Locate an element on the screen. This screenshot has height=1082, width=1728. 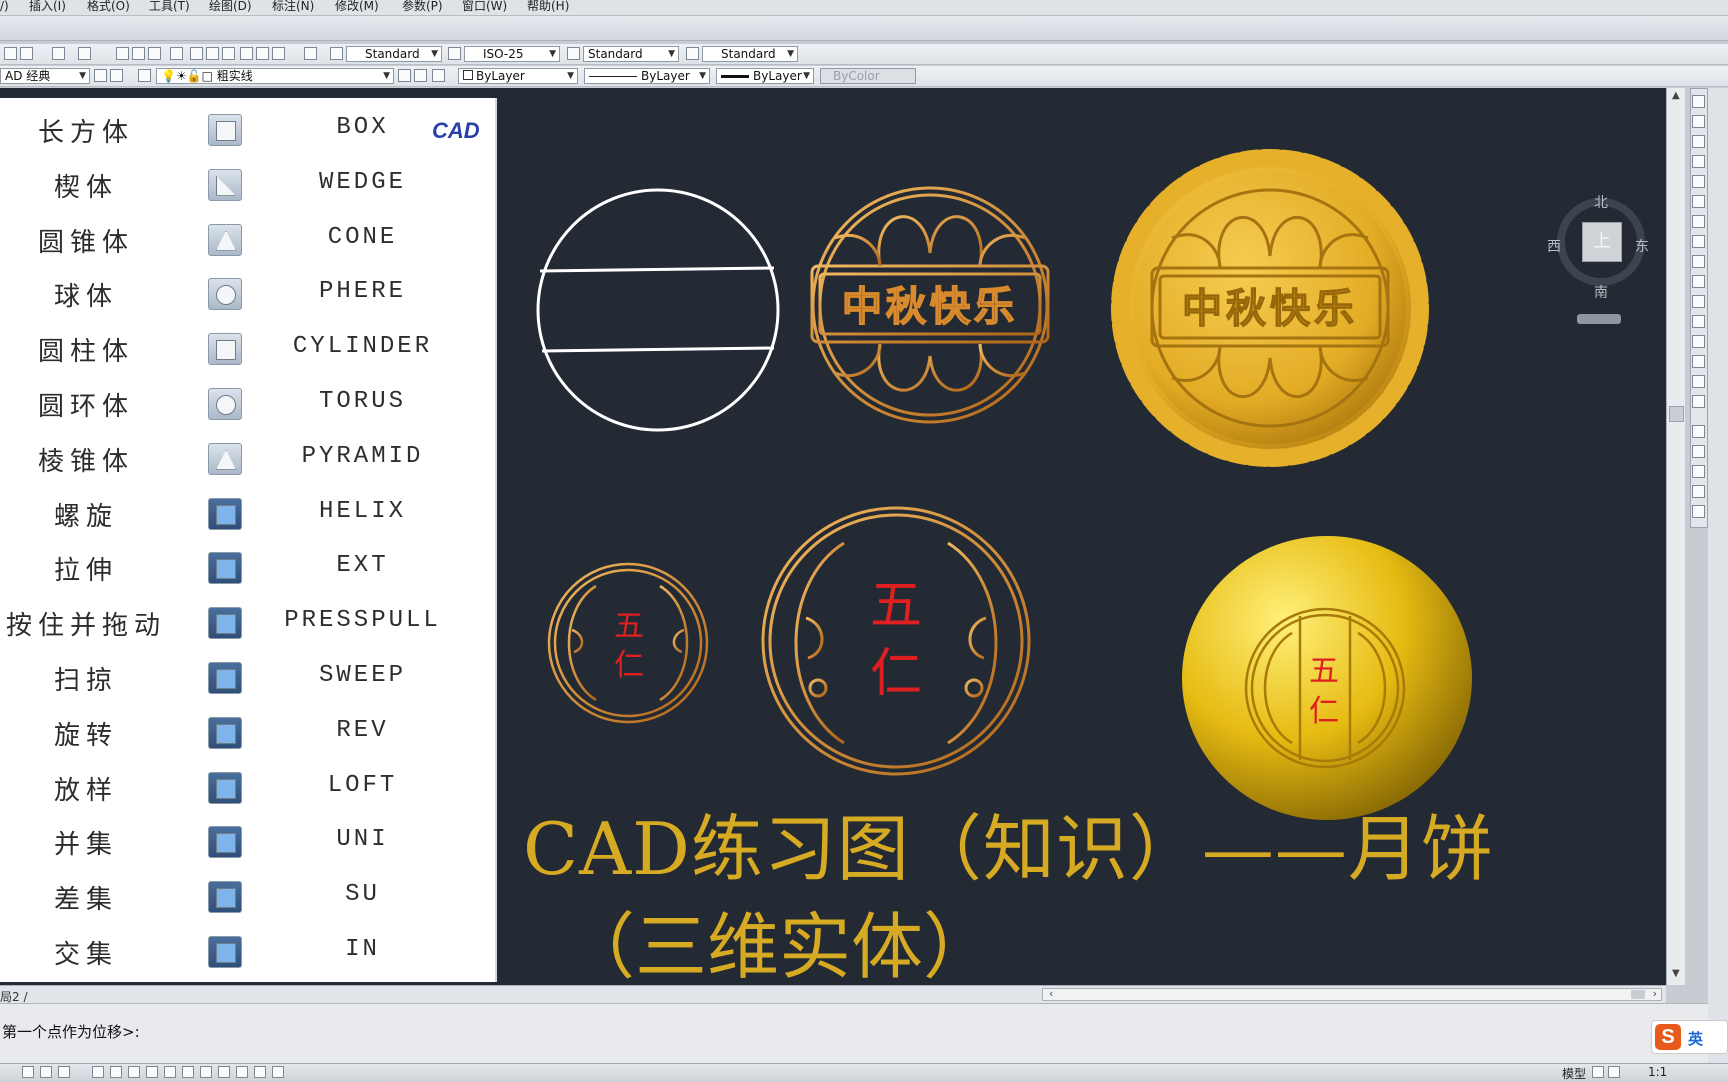
viewcube: 上 北 南 东 西 is located at coordinates (1602, 258).